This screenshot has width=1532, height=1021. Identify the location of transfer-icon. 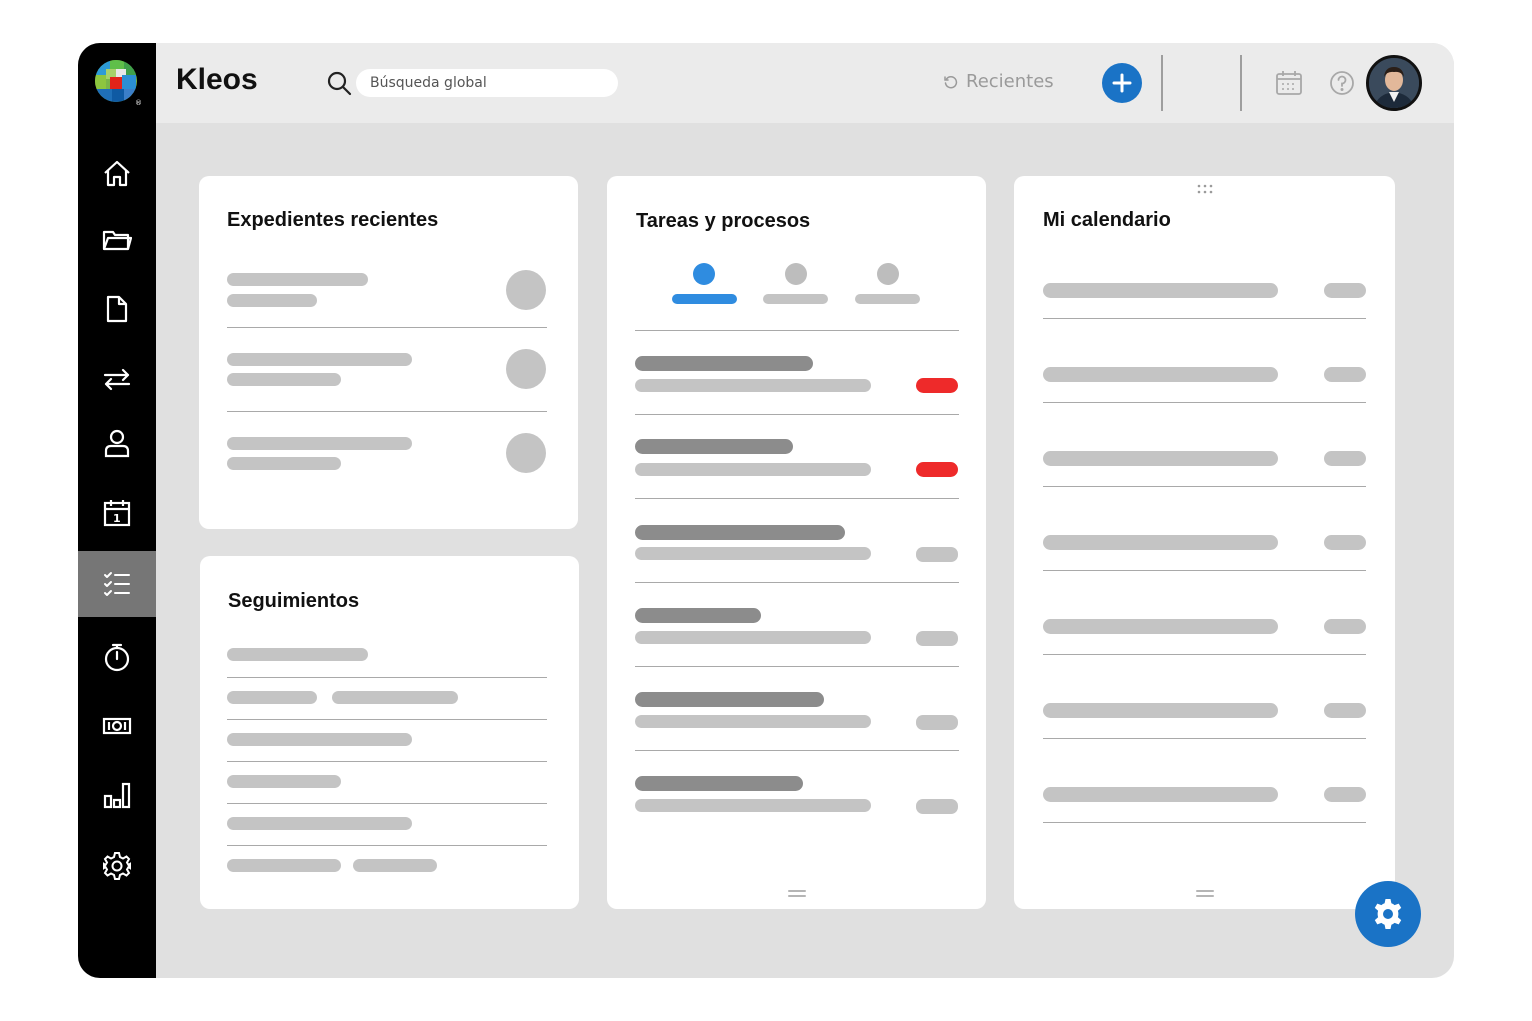
(117, 379).